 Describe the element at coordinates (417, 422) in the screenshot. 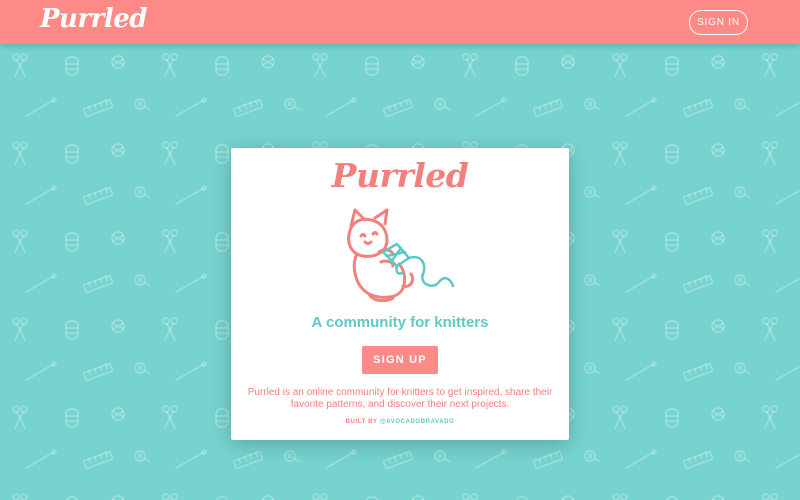

I see `credit-author-link: @AVOCADOBRAVADO` at that location.